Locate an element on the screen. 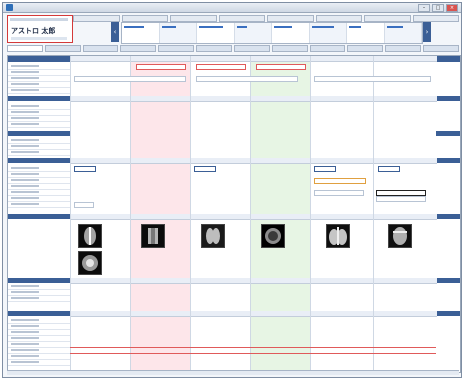 This screenshot has width=463, height=379. patient-card: アストロ 太郎 is located at coordinates (40, 29).